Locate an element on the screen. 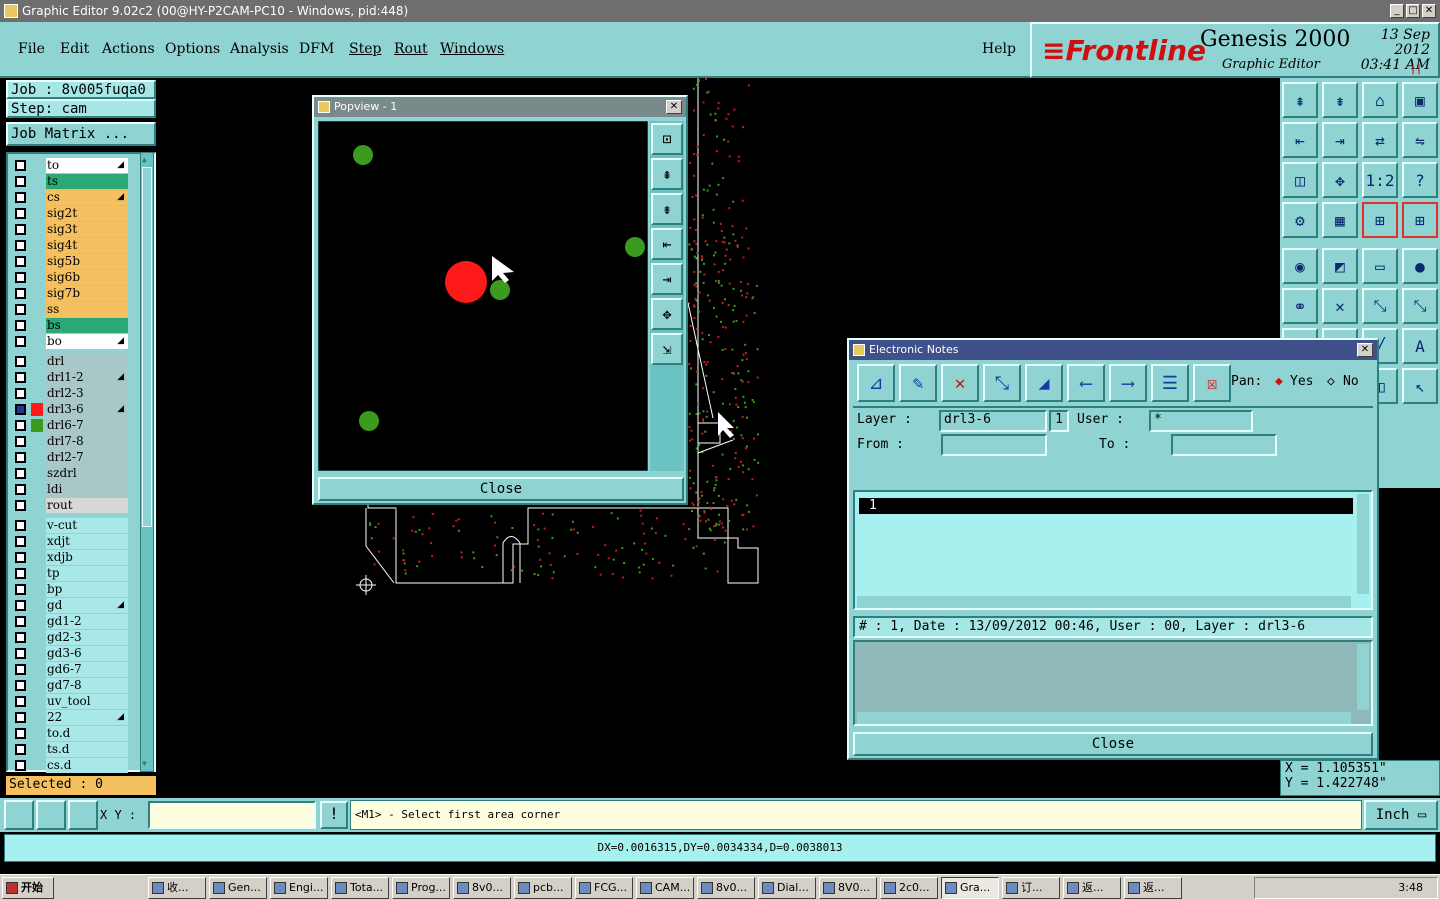 This screenshot has height=900, width=1440. menu-step: Step is located at coordinates (365, 49).